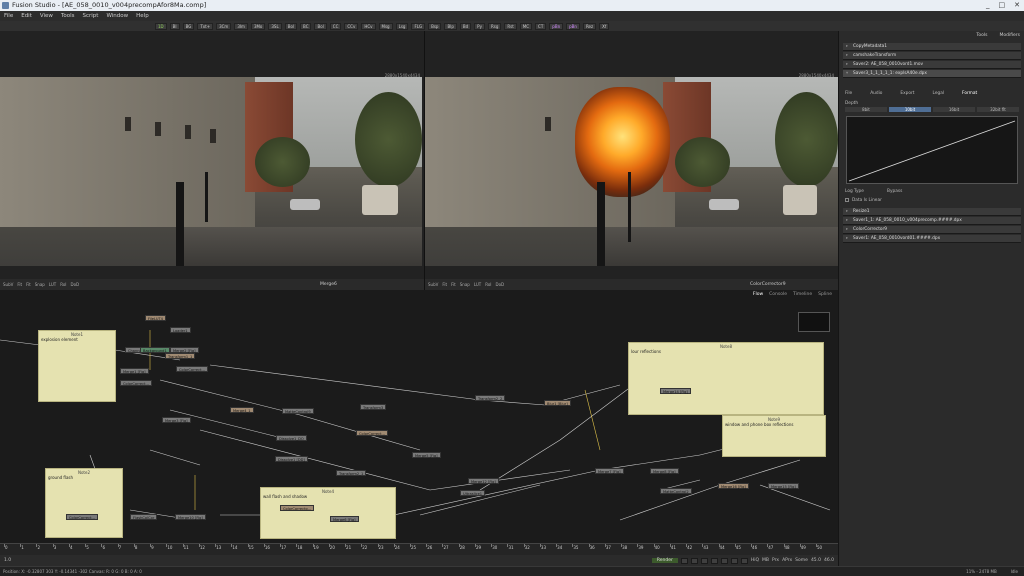 Image resolution: width=1024 pixels, height=576 pixels. What do you see at coordinates (932, 212) in the screenshot?
I see `tool-resize1: ▸ Resize1` at bounding box center [932, 212].